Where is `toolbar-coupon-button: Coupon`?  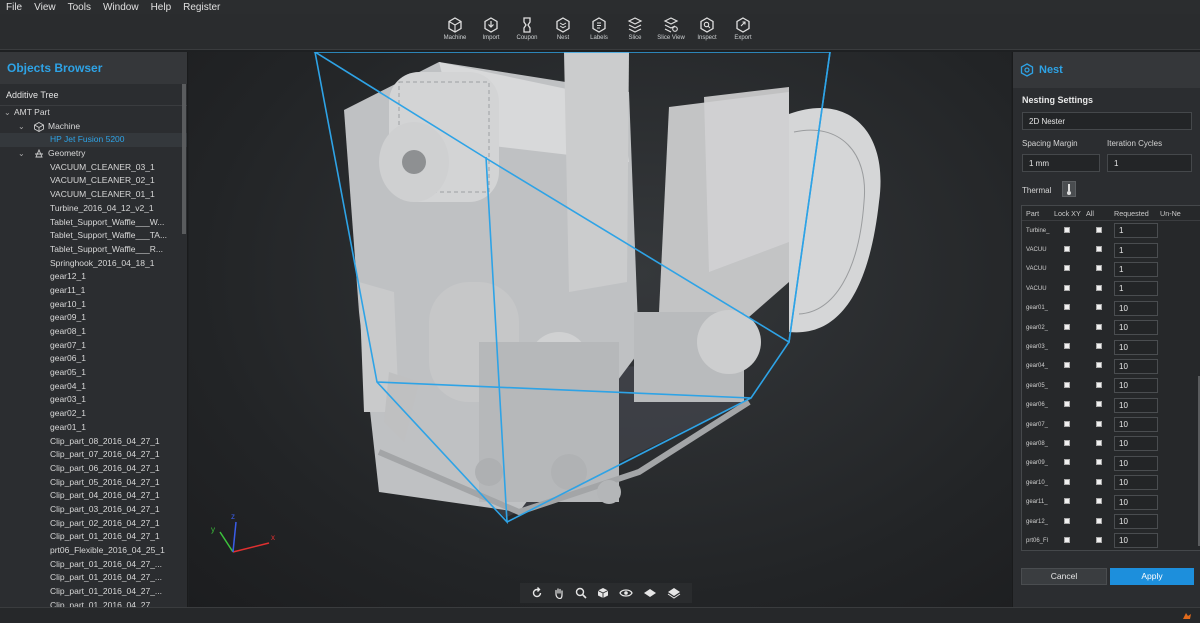
toolbar-coupon-button: Coupon is located at coordinates (527, 28).